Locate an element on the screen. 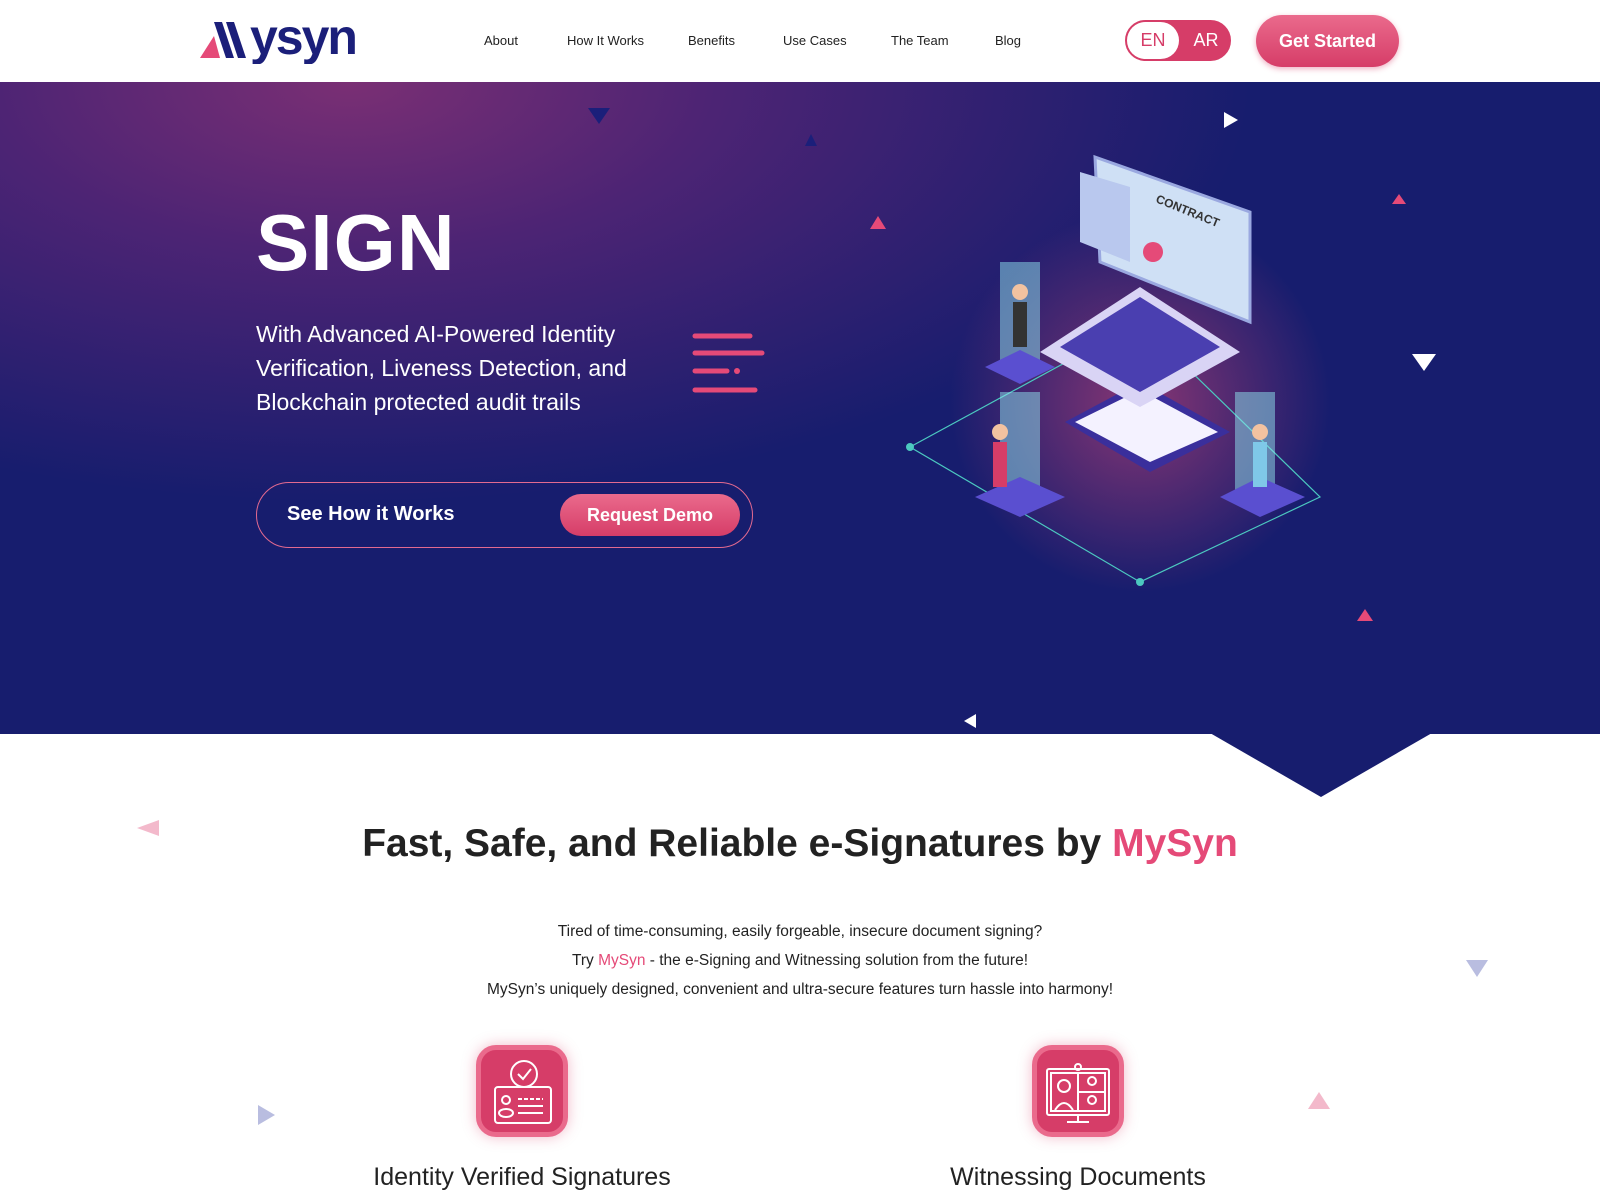  nav-blog: Blog is located at coordinates (1008, 40).